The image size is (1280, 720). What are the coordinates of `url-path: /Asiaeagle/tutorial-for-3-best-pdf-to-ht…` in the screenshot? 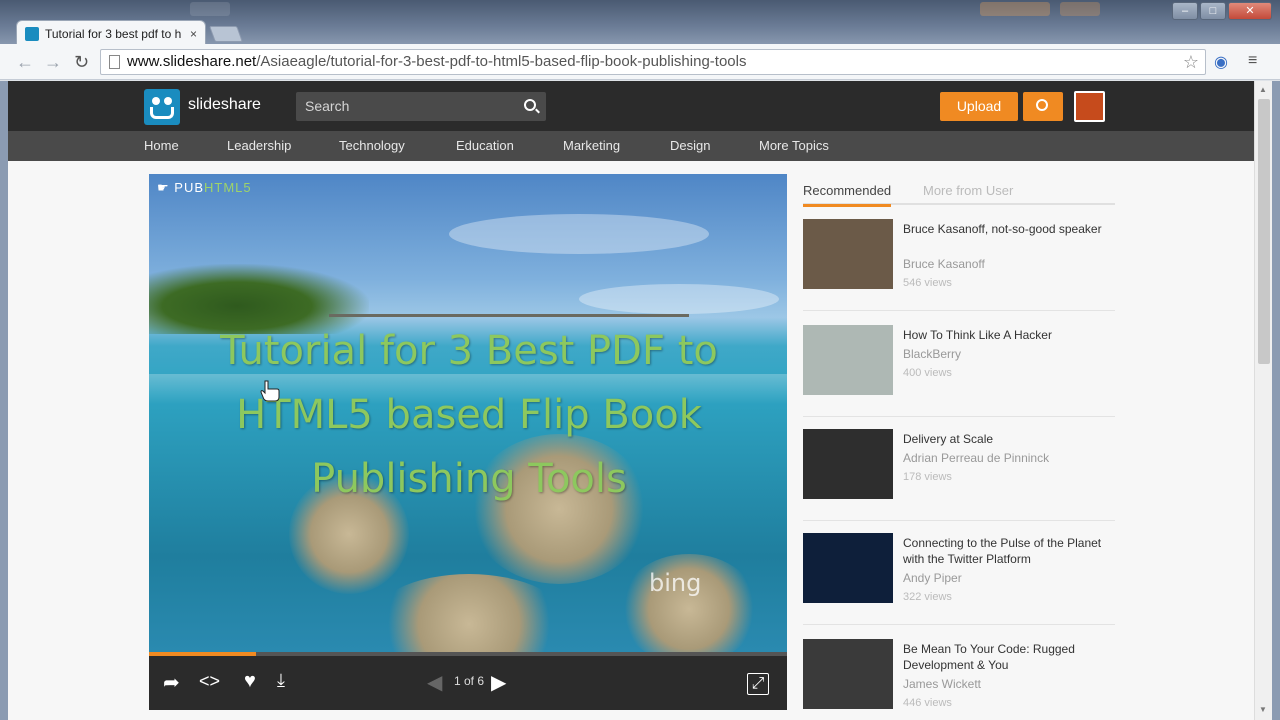 It's located at (501, 61).